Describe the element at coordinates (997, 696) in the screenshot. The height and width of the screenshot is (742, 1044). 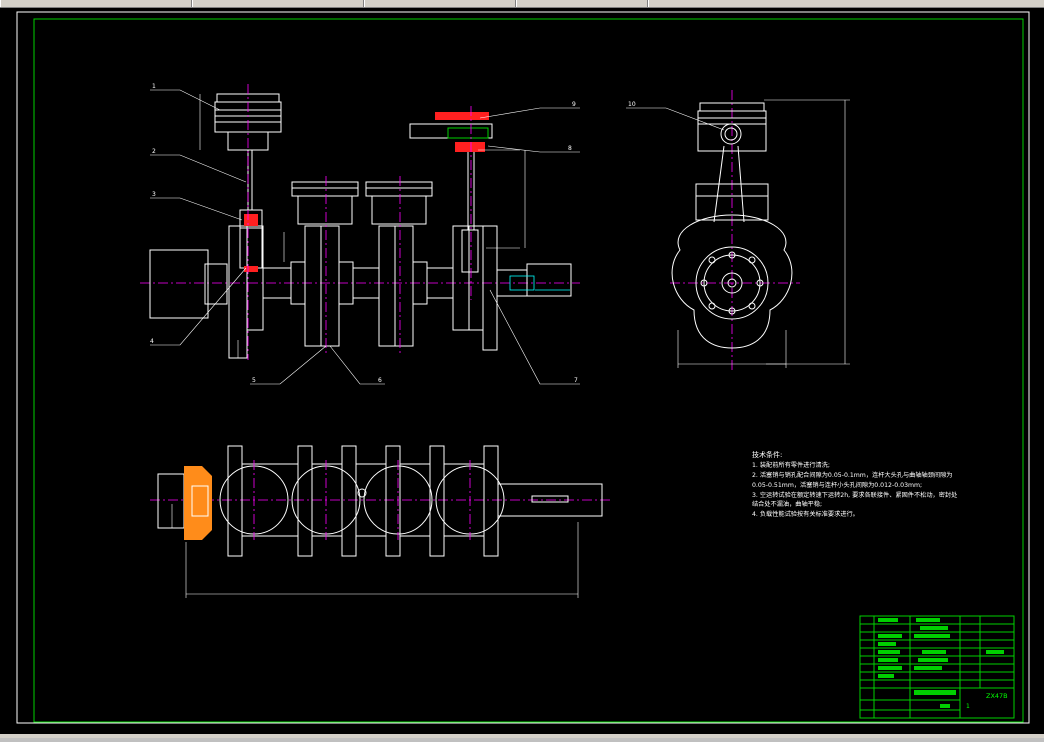
I see `drawing-code: ZX47B` at that location.